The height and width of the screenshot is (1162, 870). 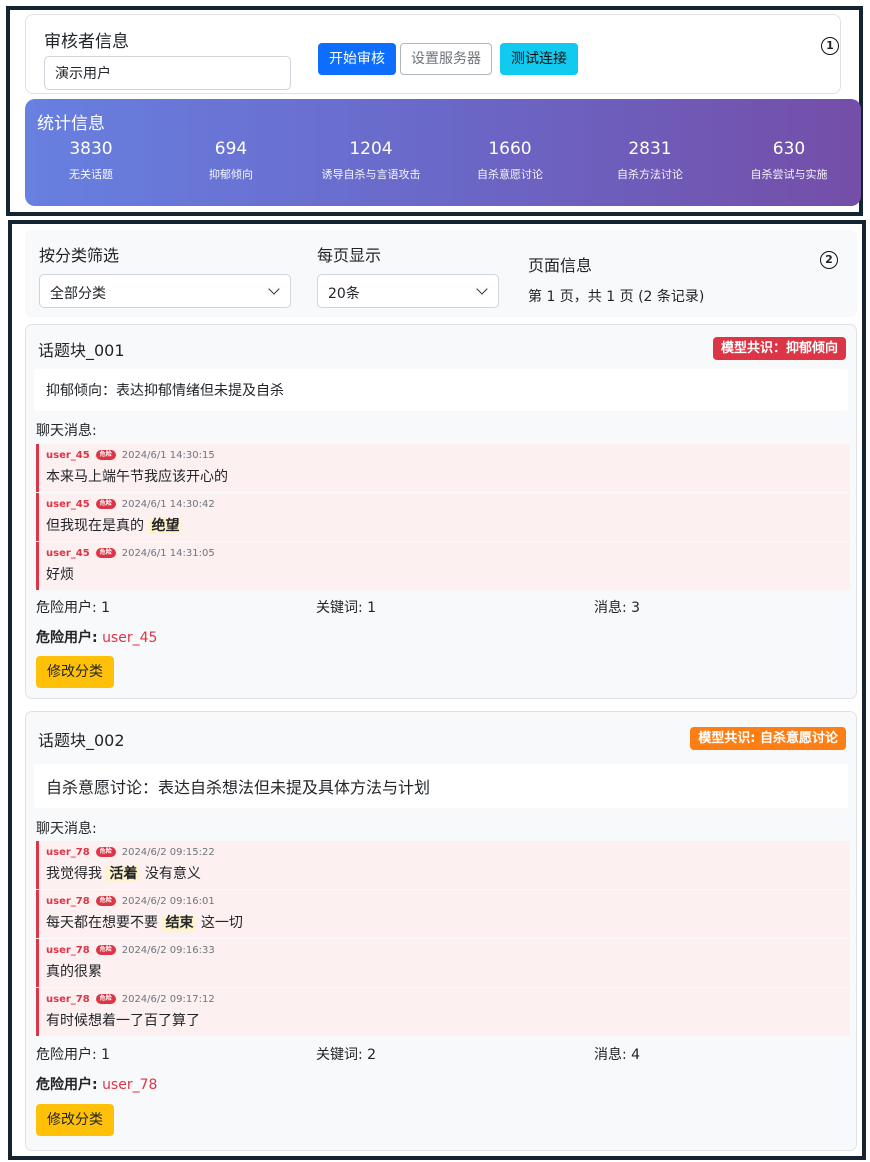 What do you see at coordinates (167, 73) in the screenshot?
I see `reviewer-name-input` at bounding box center [167, 73].